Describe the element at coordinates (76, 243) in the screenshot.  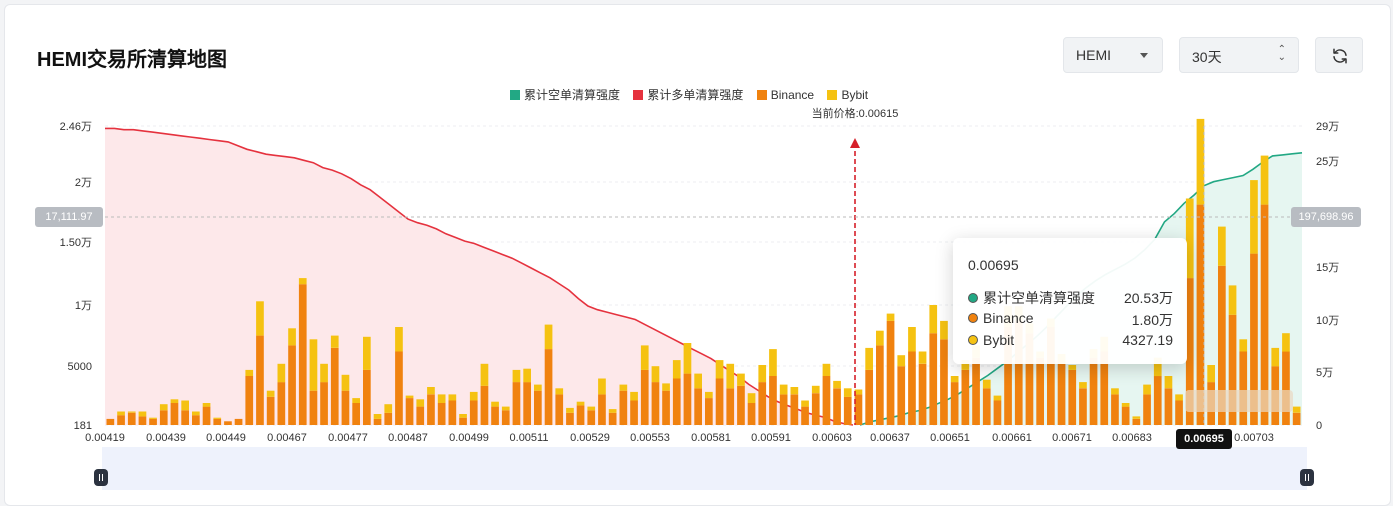
I see `left-axis-tick: 1.50万` at that location.